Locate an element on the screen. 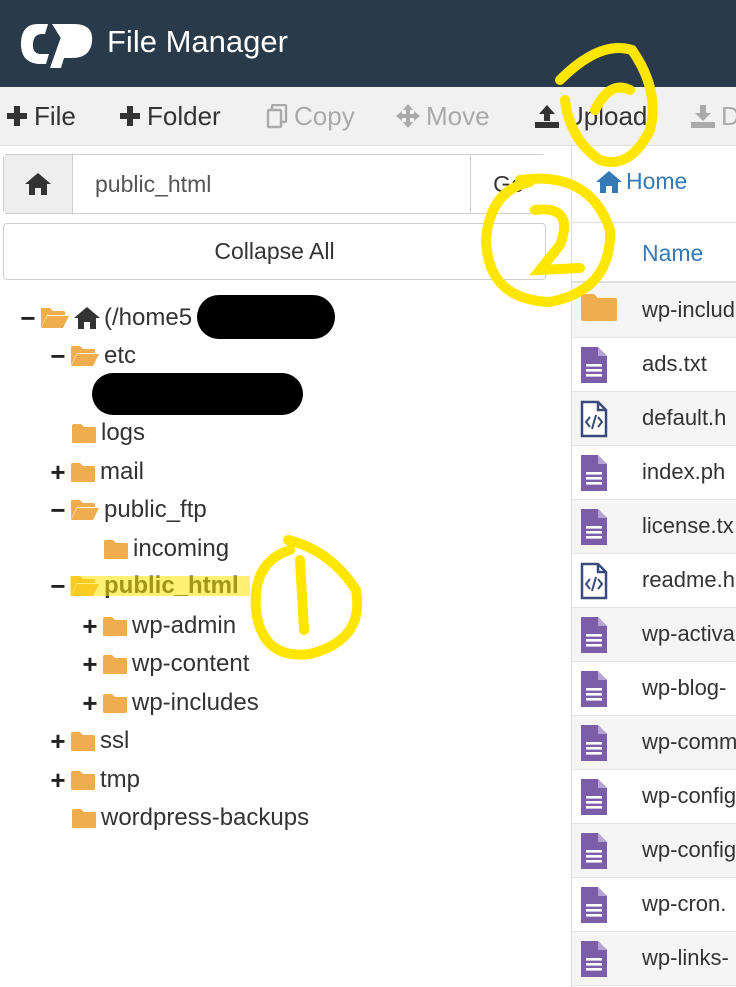 The width and height of the screenshot is (736, 987). file-row: wp-includ is located at coordinates (654, 311).